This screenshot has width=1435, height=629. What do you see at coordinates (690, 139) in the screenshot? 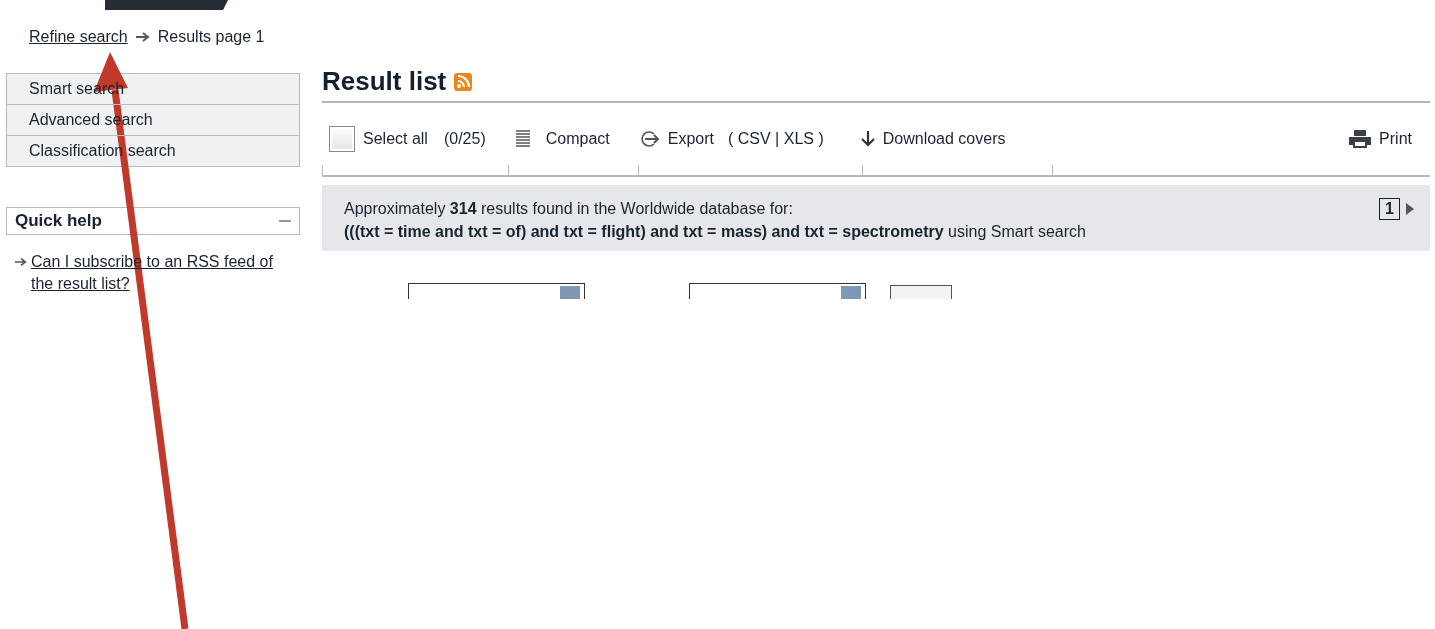
I see `export-button: Export` at bounding box center [690, 139].